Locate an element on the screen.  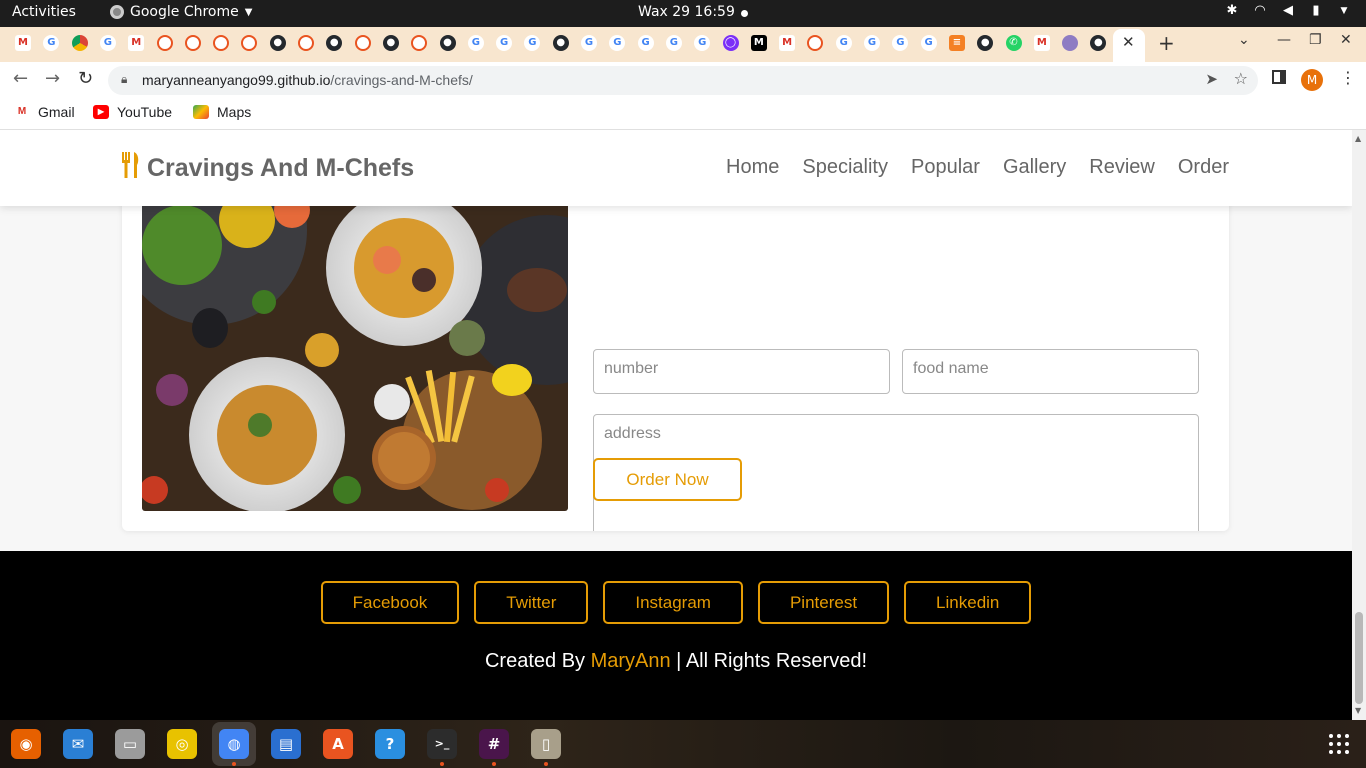
activities-button: Activities is located at coordinates (44, 12).